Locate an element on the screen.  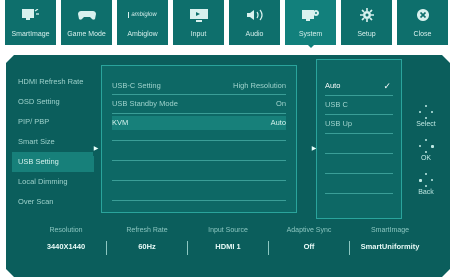
menu-item-local-dimming: Local Dimming is located at coordinates (53, 182).